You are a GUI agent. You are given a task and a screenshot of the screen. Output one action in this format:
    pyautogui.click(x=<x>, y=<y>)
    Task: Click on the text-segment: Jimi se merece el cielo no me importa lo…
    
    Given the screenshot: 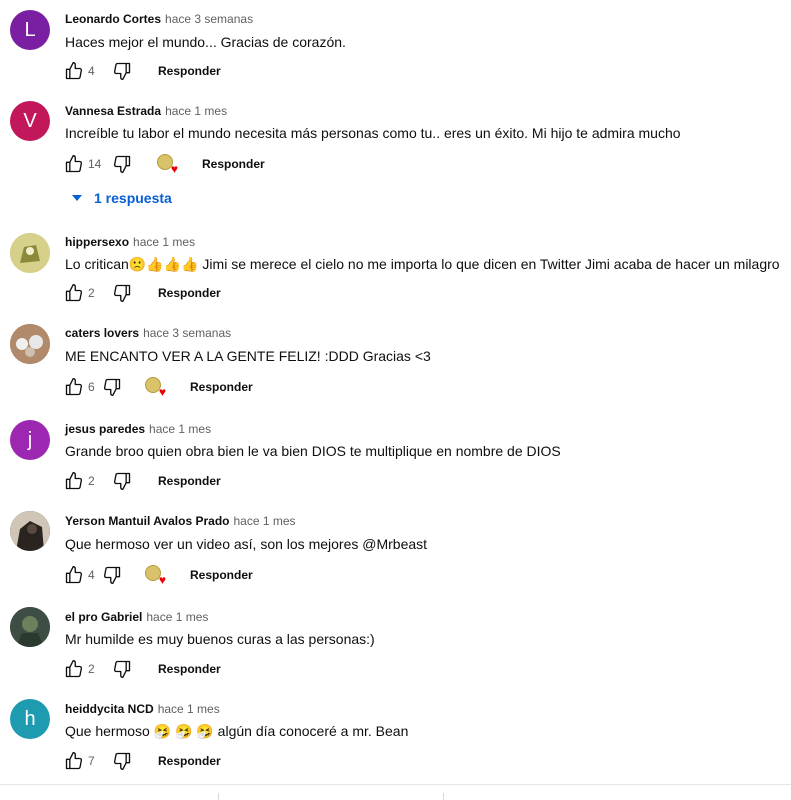 What is the action you would take?
    pyautogui.click(x=489, y=264)
    